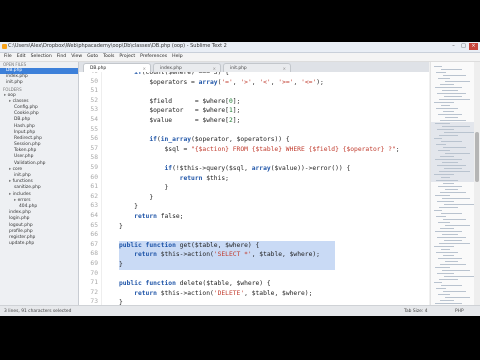 Image resolution: width=480 pixels, height=360 pixels. Describe the element at coordinates (94, 263) in the screenshot. I see `line-number: 69` at that location.